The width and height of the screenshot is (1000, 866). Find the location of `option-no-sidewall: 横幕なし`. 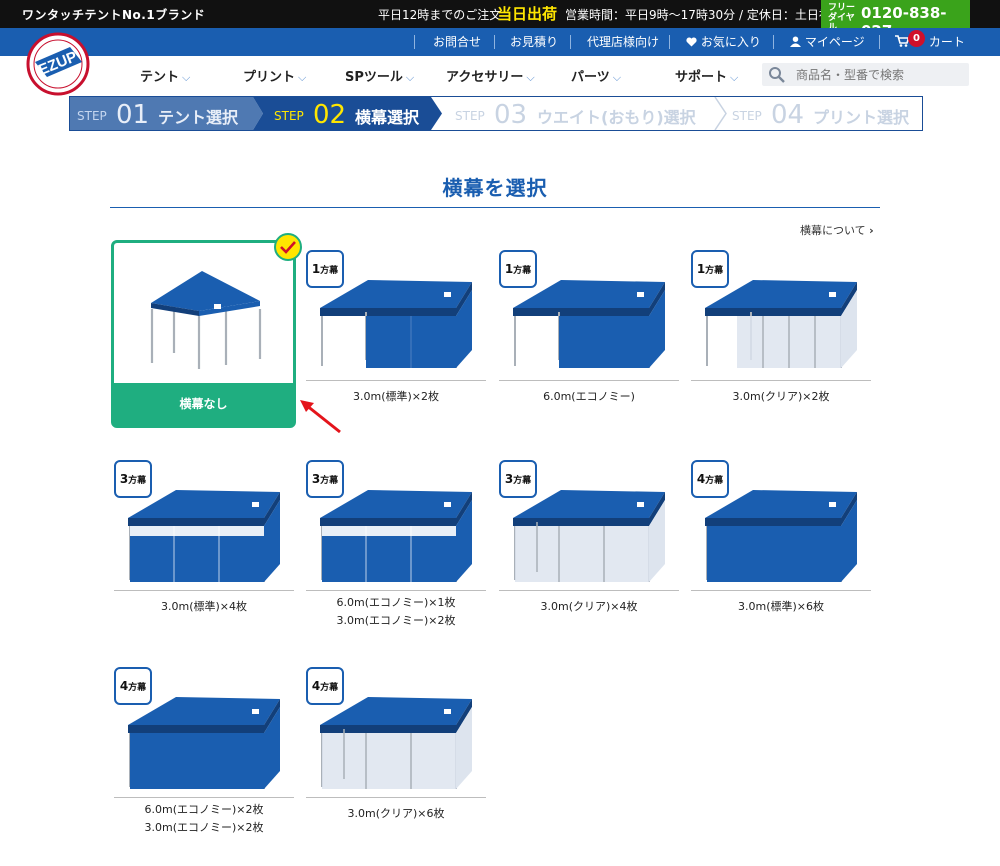

option-no-sidewall: 横幕なし is located at coordinates (203, 334).